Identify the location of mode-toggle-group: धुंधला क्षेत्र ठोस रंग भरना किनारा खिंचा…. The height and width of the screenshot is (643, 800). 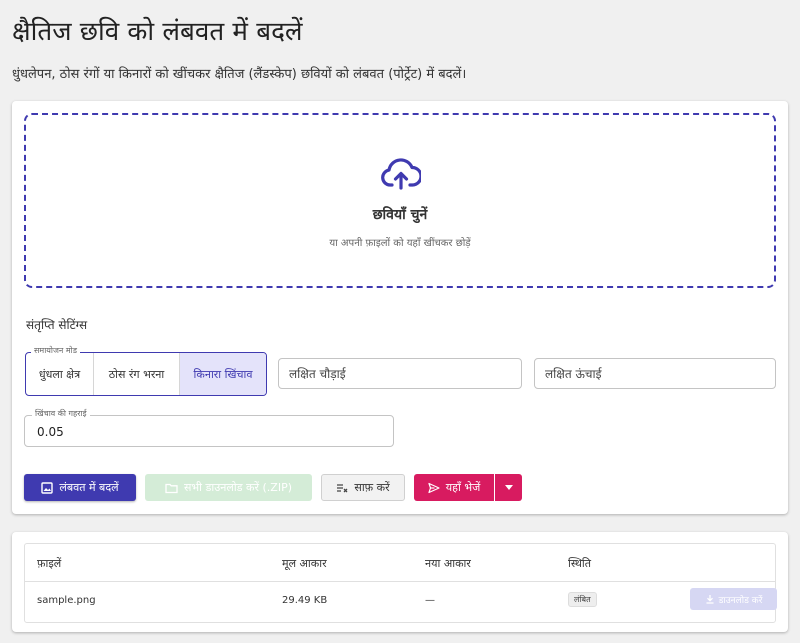
(146, 374).